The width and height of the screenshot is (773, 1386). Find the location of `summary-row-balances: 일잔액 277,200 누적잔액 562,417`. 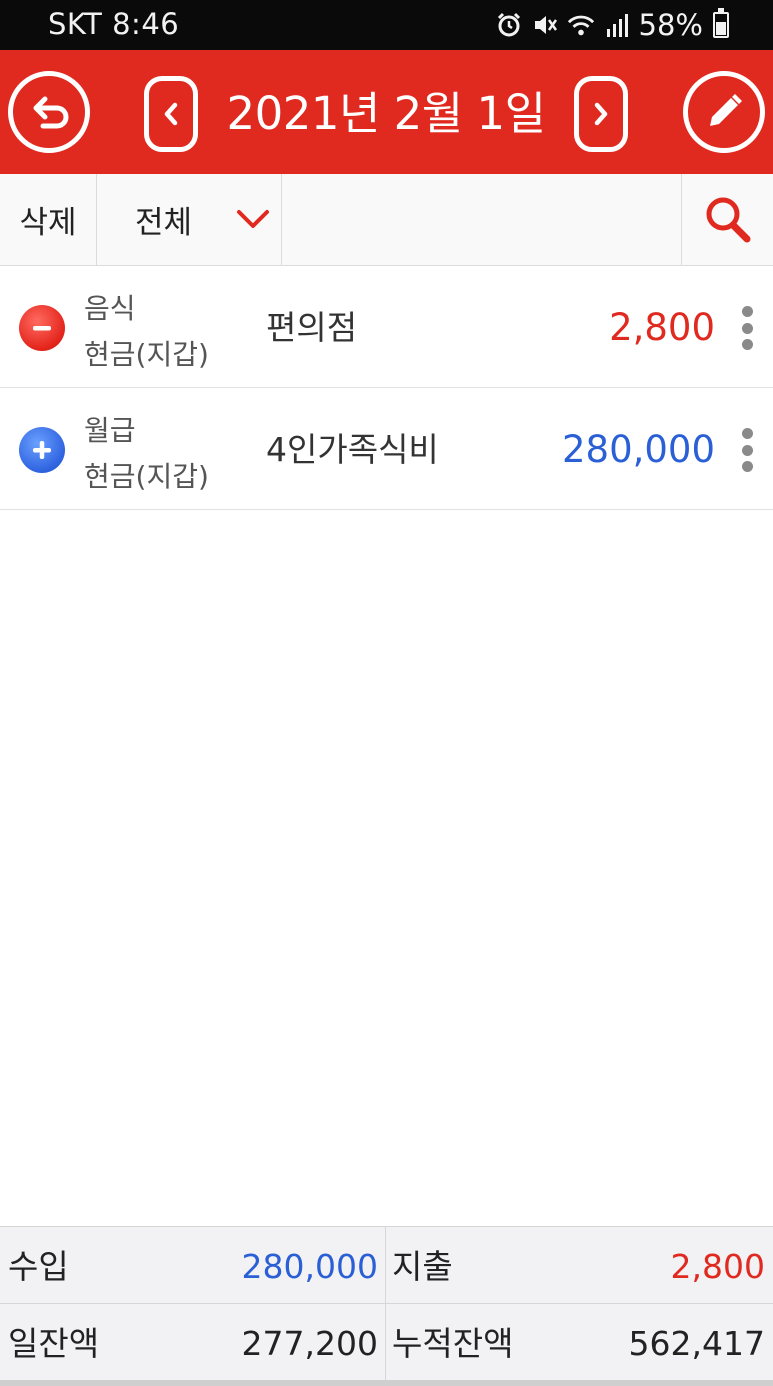

summary-row-balances: 일잔액 277,200 누적잔액 562,417 is located at coordinates (386, 1342).